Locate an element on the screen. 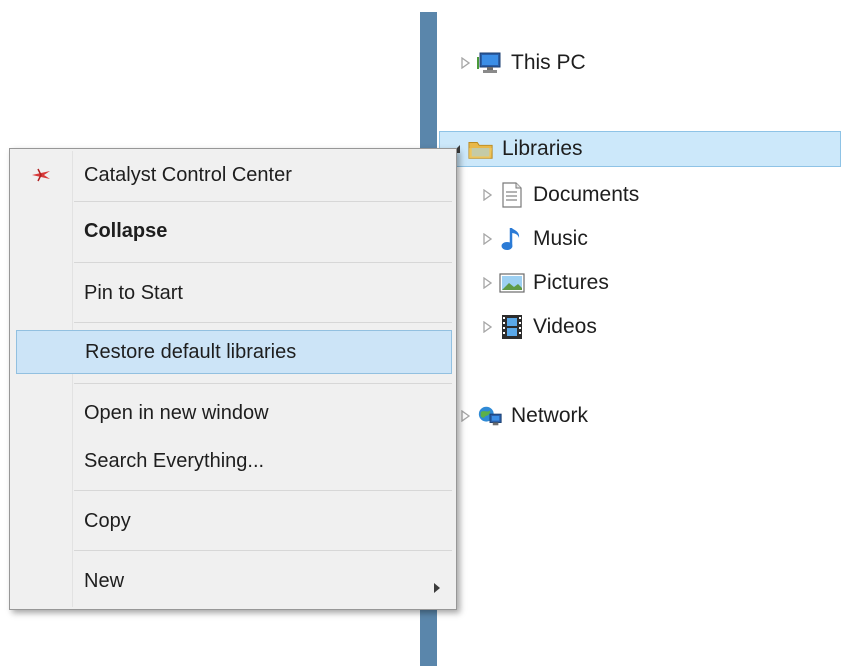 Image resolution: width=841 pixels, height=666 pixels. tree-item-documents: Documents is located at coordinates (560, 195).